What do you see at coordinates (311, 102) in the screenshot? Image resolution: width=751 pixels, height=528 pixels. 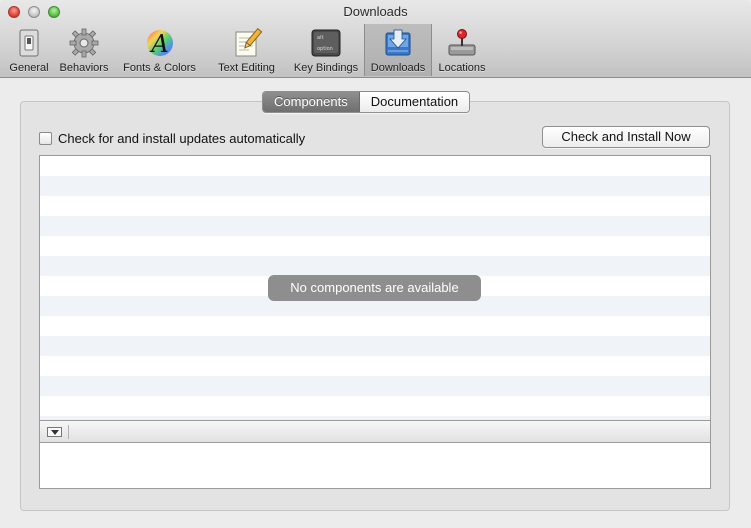 I see `tab-components: Components` at bounding box center [311, 102].